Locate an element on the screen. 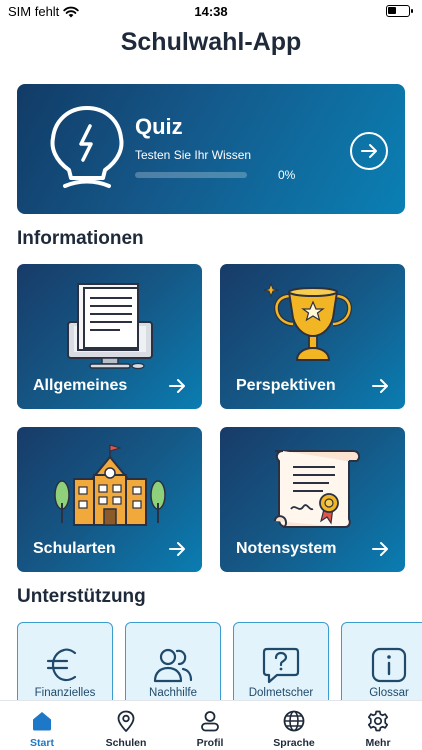  tab-profil: Profil is located at coordinates (210, 725).